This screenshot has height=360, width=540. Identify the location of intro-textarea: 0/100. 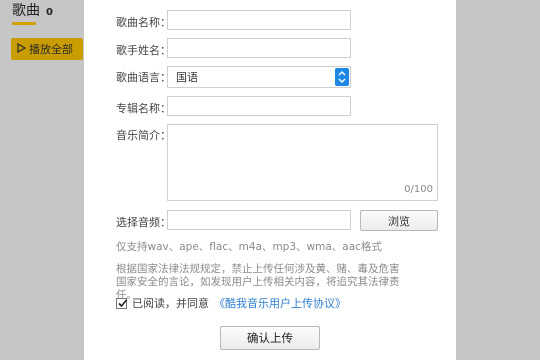
(302, 162).